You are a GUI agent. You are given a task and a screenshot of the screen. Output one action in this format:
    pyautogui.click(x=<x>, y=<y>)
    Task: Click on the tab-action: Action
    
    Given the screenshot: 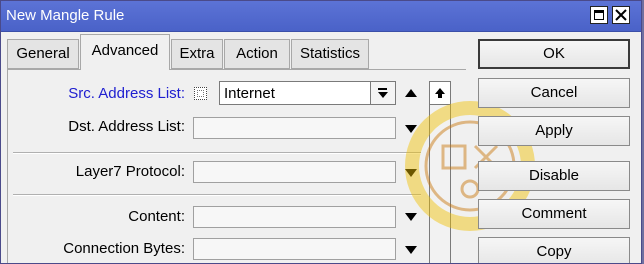 What is the action you would take?
    pyautogui.click(x=257, y=54)
    